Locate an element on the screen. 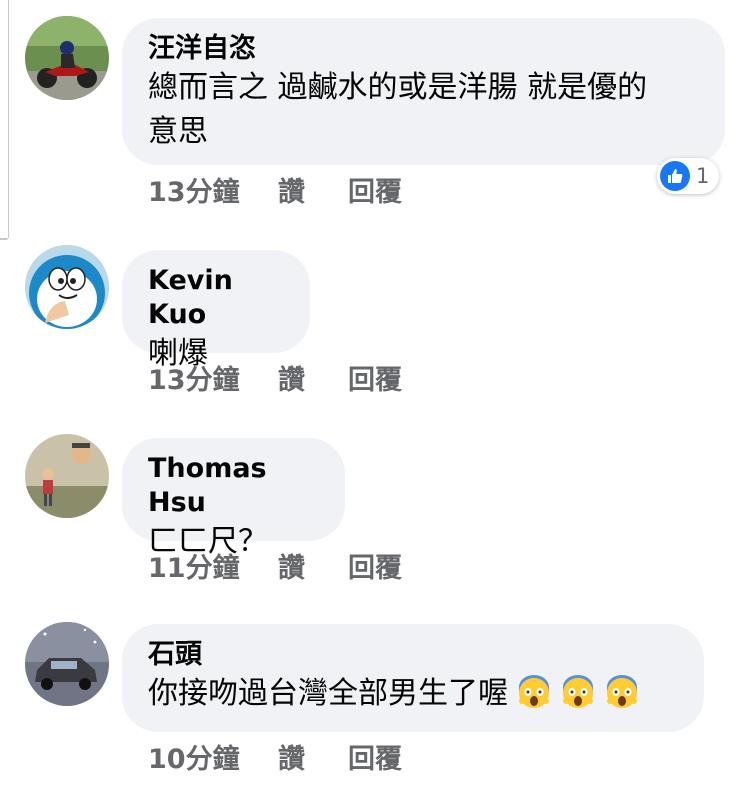  thumbs-up-icon is located at coordinates (675, 176).